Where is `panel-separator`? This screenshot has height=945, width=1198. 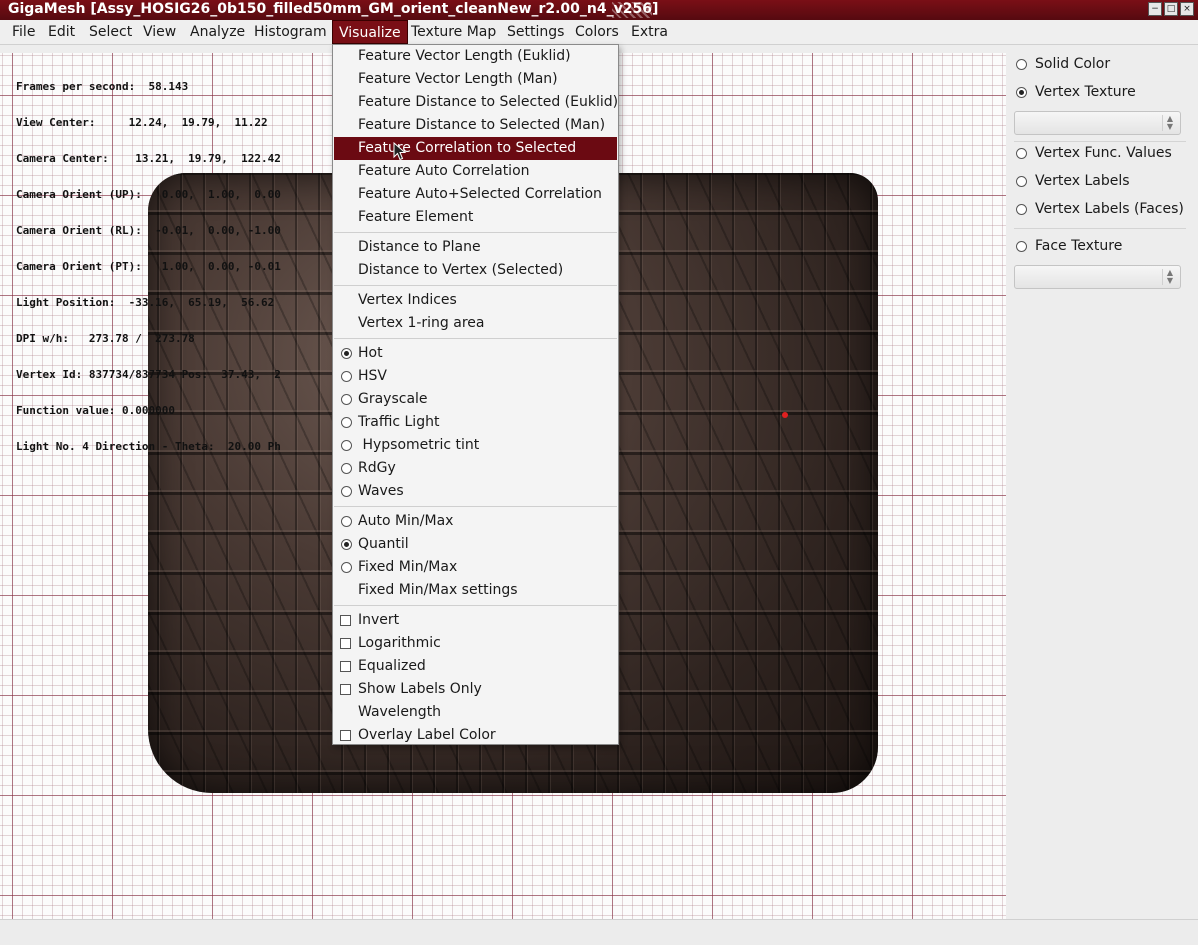
panel-separator is located at coordinates (1100, 228).